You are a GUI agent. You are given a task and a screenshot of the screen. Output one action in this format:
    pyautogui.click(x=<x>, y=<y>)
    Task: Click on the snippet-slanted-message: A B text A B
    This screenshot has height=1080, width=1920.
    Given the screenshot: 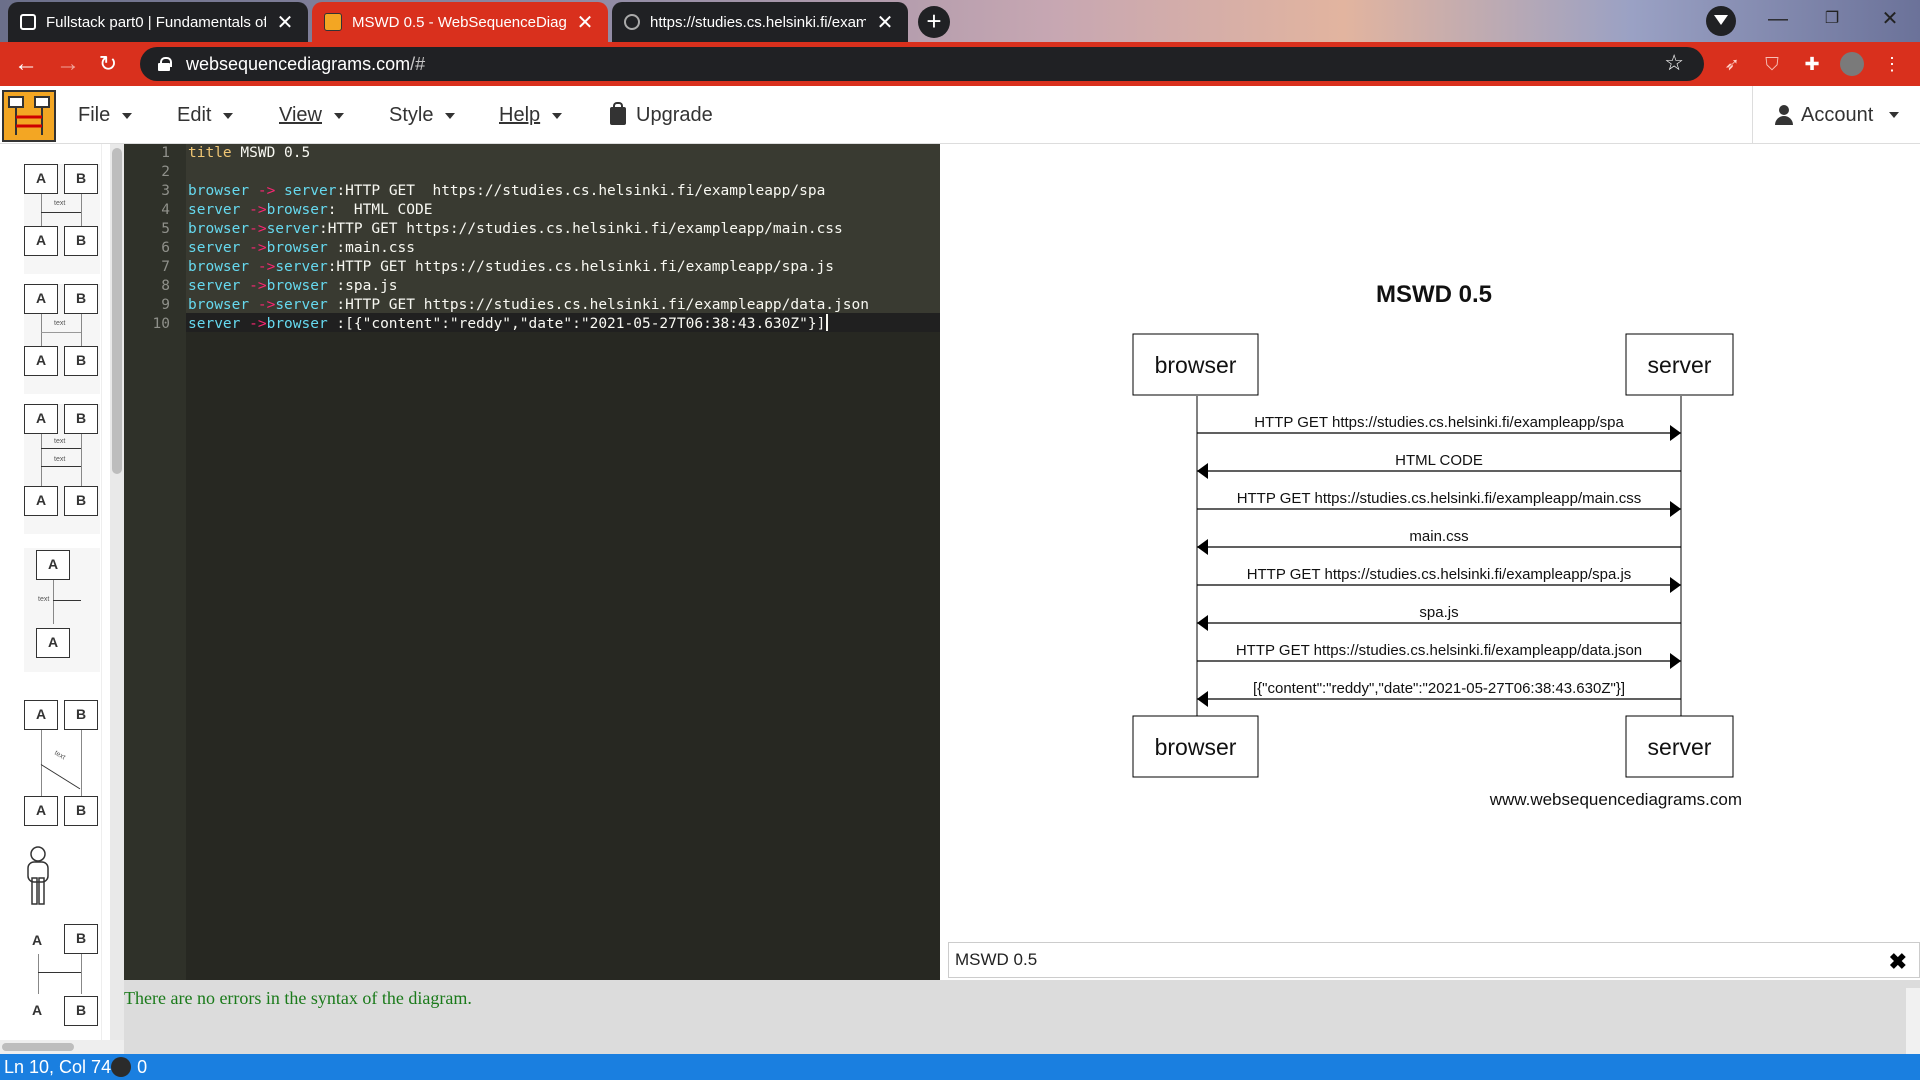 What is the action you would take?
    pyautogui.click(x=62, y=765)
    